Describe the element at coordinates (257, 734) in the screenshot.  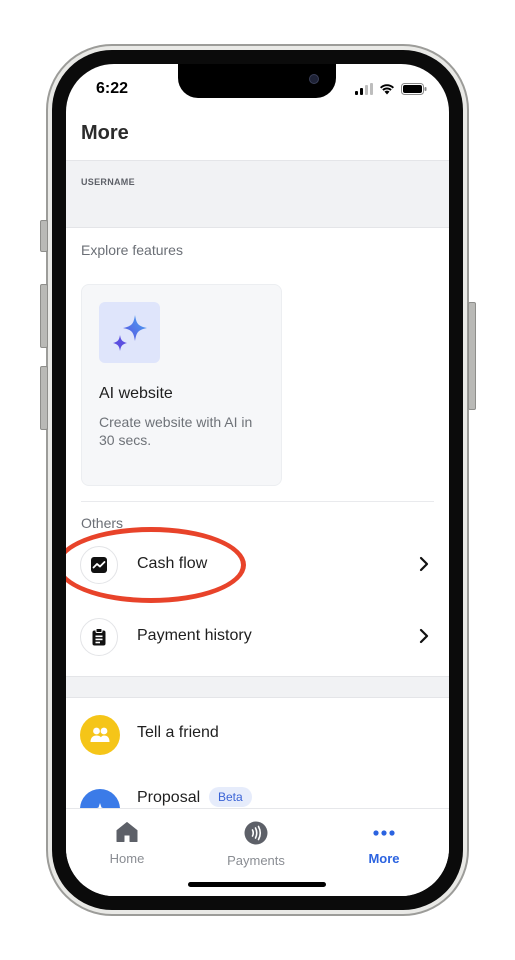
I see `tell-a-friend-row: Tell a friend` at that location.